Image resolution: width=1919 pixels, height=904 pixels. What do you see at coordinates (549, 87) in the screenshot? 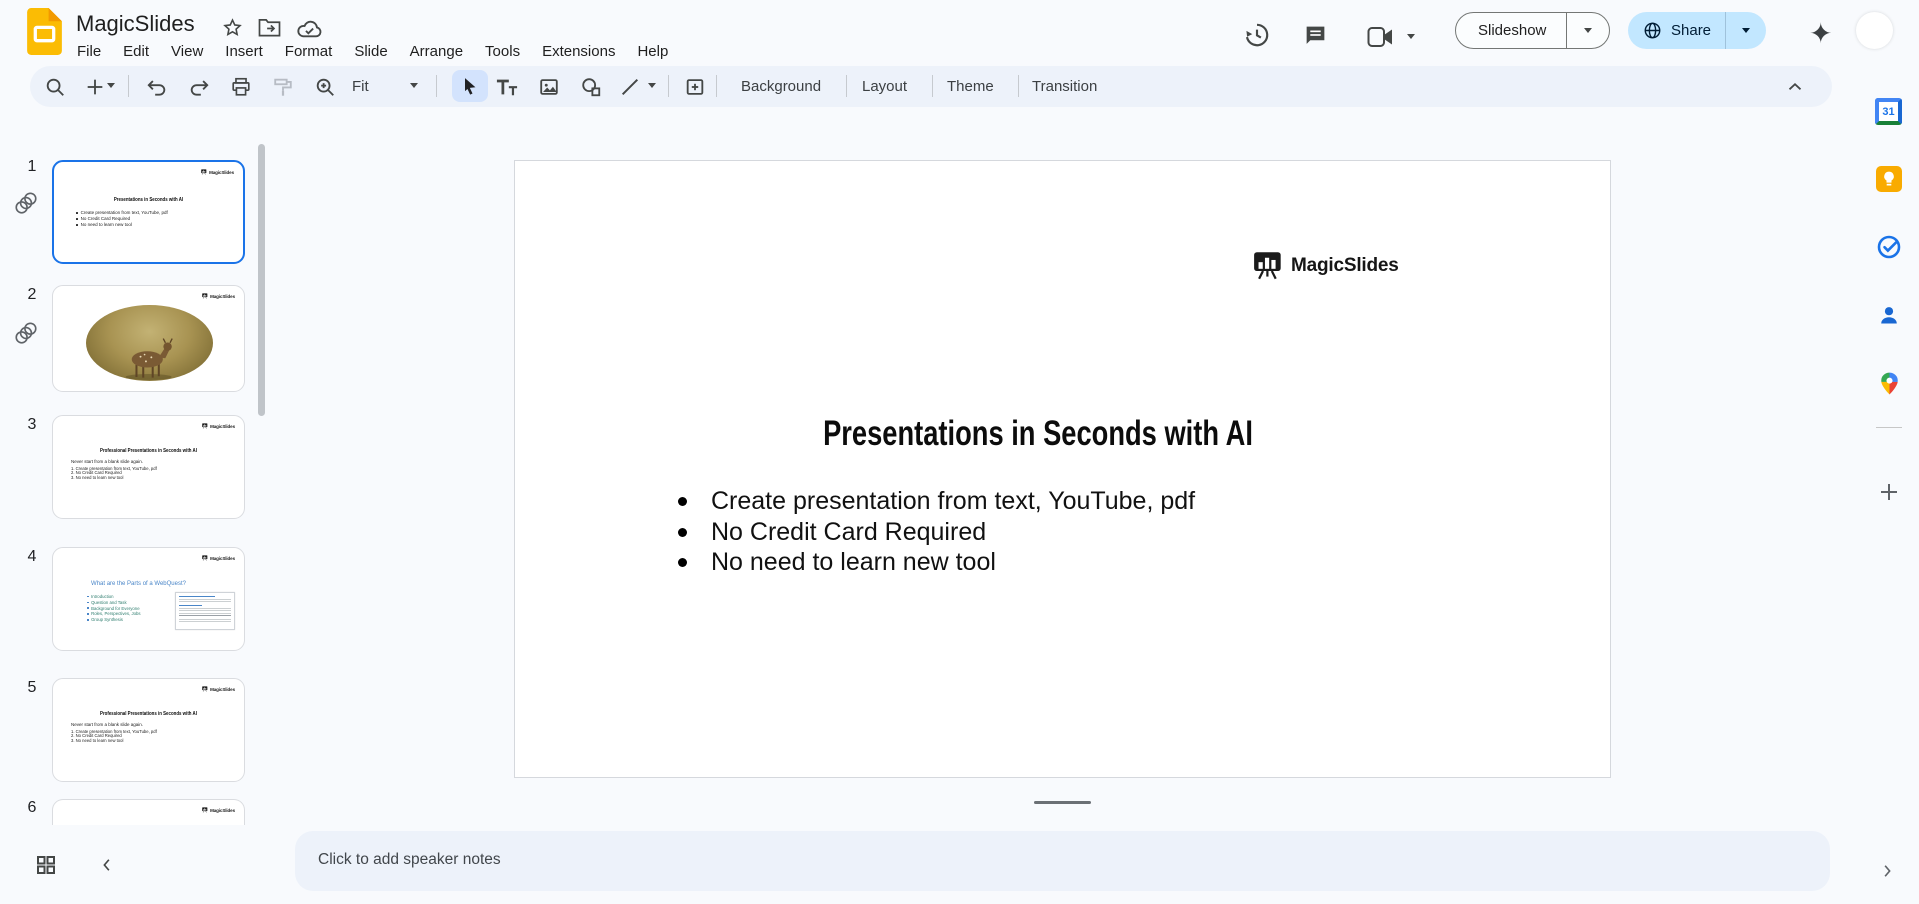
I see `insert-image-icon` at bounding box center [549, 87].